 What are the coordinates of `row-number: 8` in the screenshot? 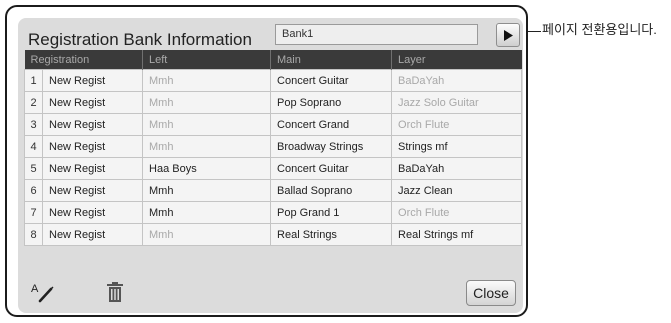 It's located at (33, 234).